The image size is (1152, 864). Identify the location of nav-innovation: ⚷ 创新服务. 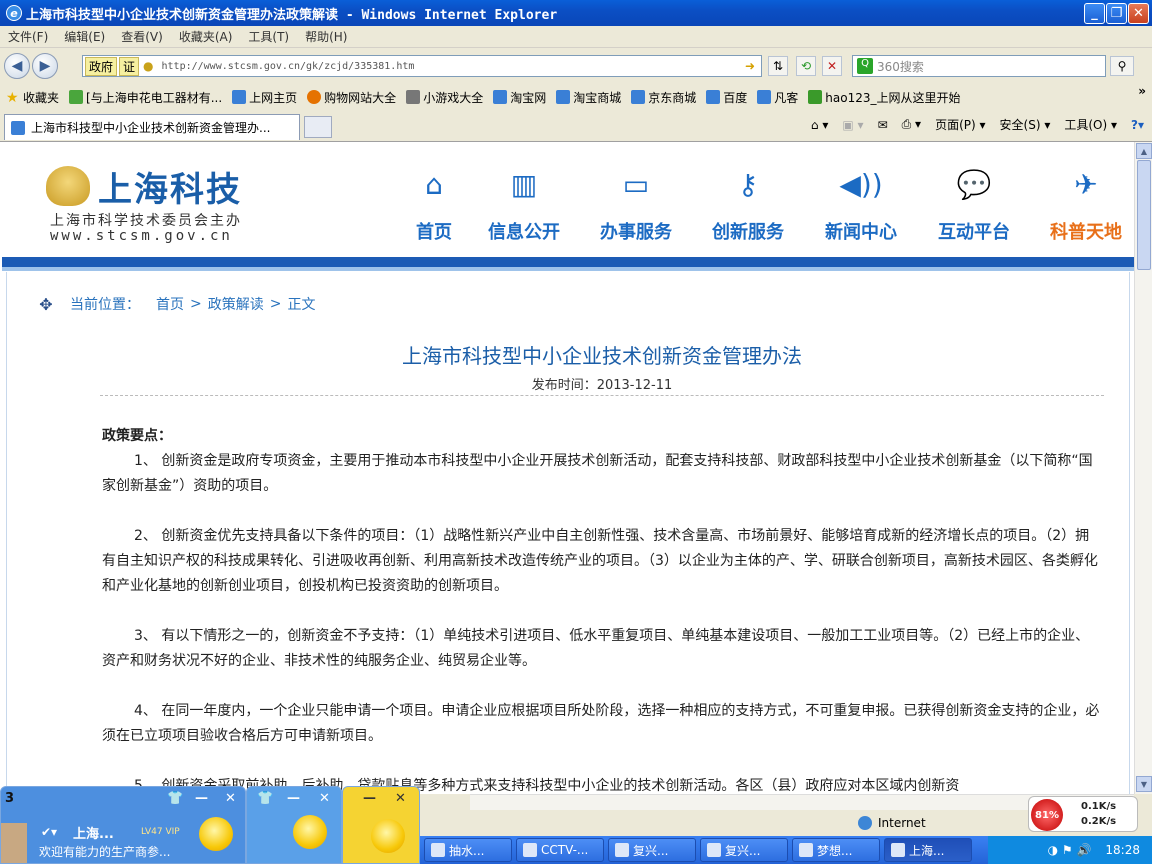
(748, 204).